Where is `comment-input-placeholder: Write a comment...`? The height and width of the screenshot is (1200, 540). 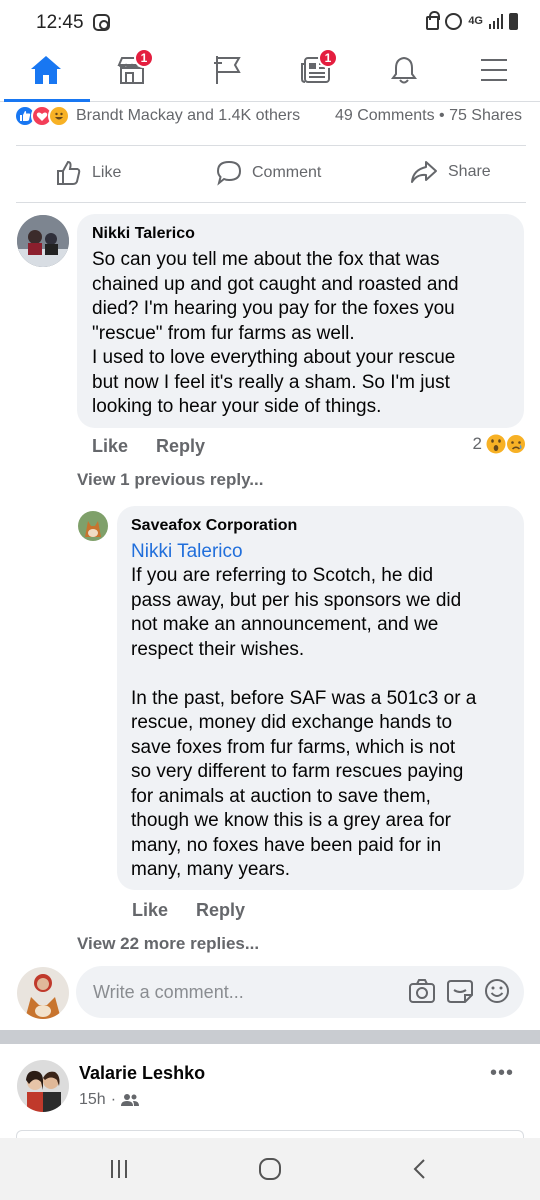 comment-input-placeholder: Write a comment... is located at coordinates (168, 992).